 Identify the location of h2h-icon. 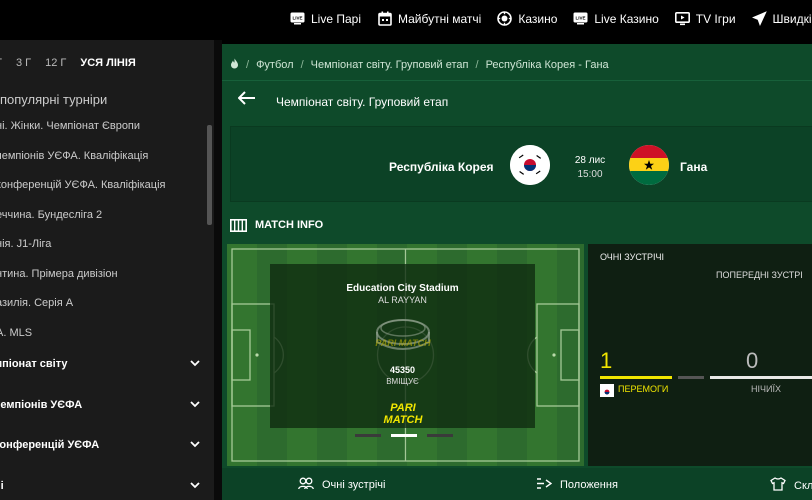
(306, 485).